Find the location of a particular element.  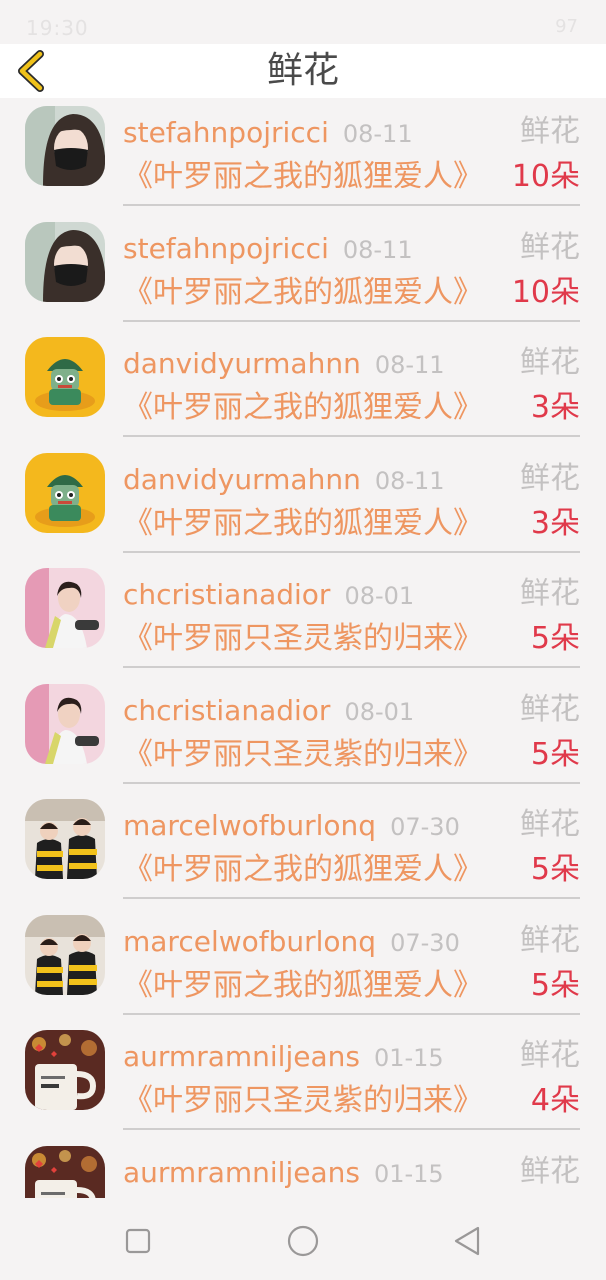

system-nav-bar is located at coordinates (303, 1239).